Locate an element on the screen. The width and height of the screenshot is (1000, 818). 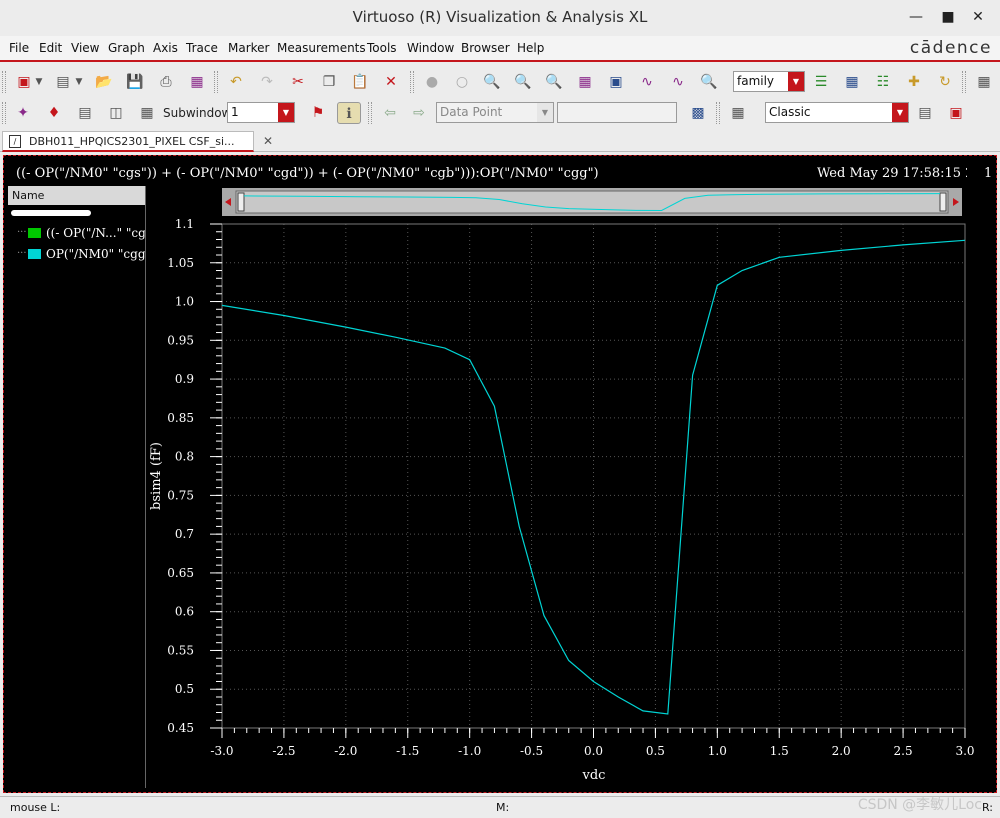
stack-horizontal-icon: ◫ is located at coordinates (116, 113).